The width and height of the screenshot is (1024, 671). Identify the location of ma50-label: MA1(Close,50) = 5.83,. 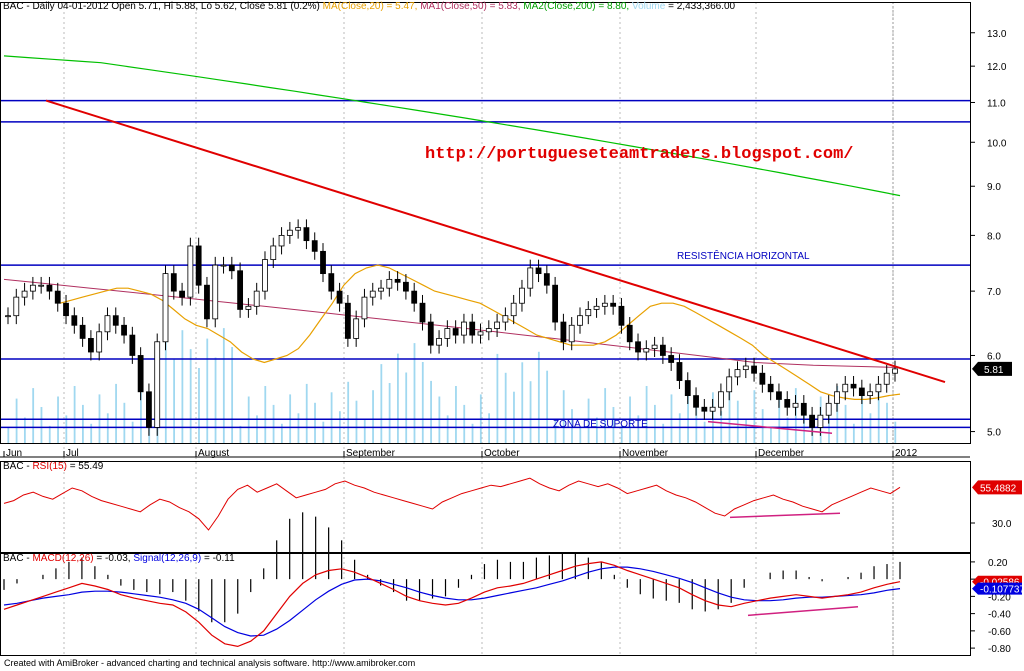
(470, 6).